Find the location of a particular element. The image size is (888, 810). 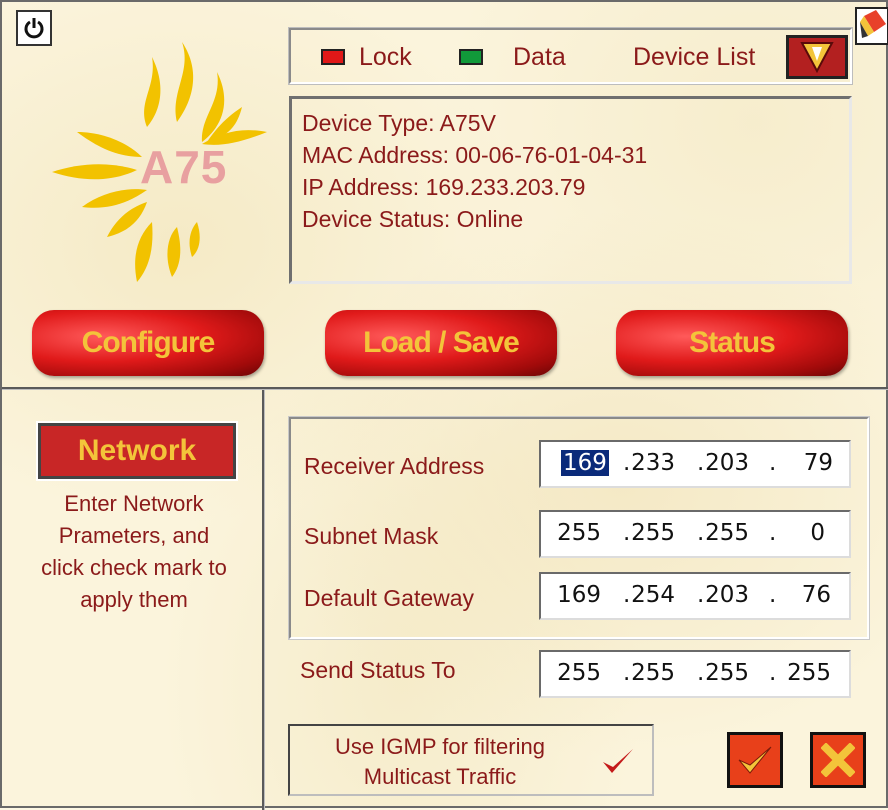

status-button: Status is located at coordinates (732, 343).